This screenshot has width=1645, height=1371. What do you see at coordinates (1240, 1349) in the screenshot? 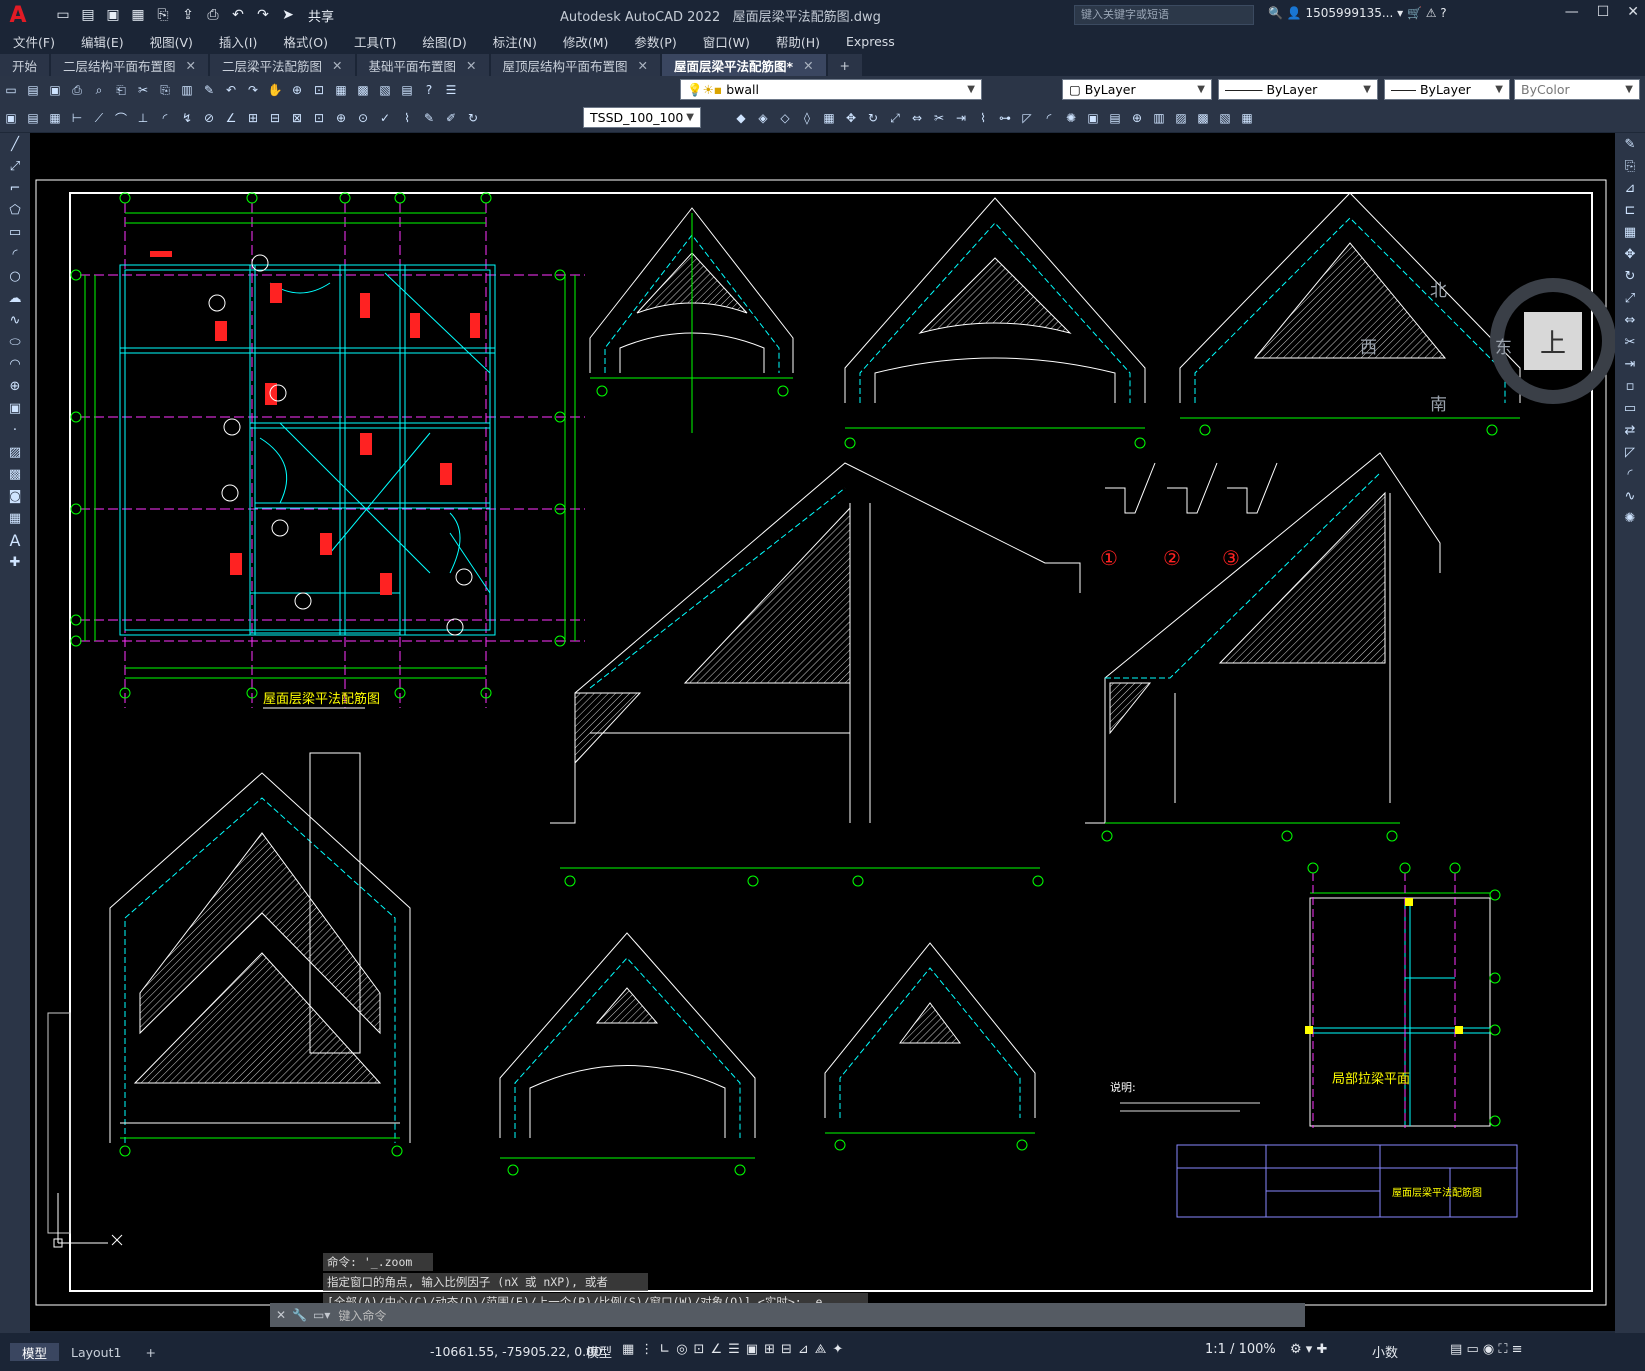
I see `annotation-scale: 1:1 / 100%` at bounding box center [1240, 1349].